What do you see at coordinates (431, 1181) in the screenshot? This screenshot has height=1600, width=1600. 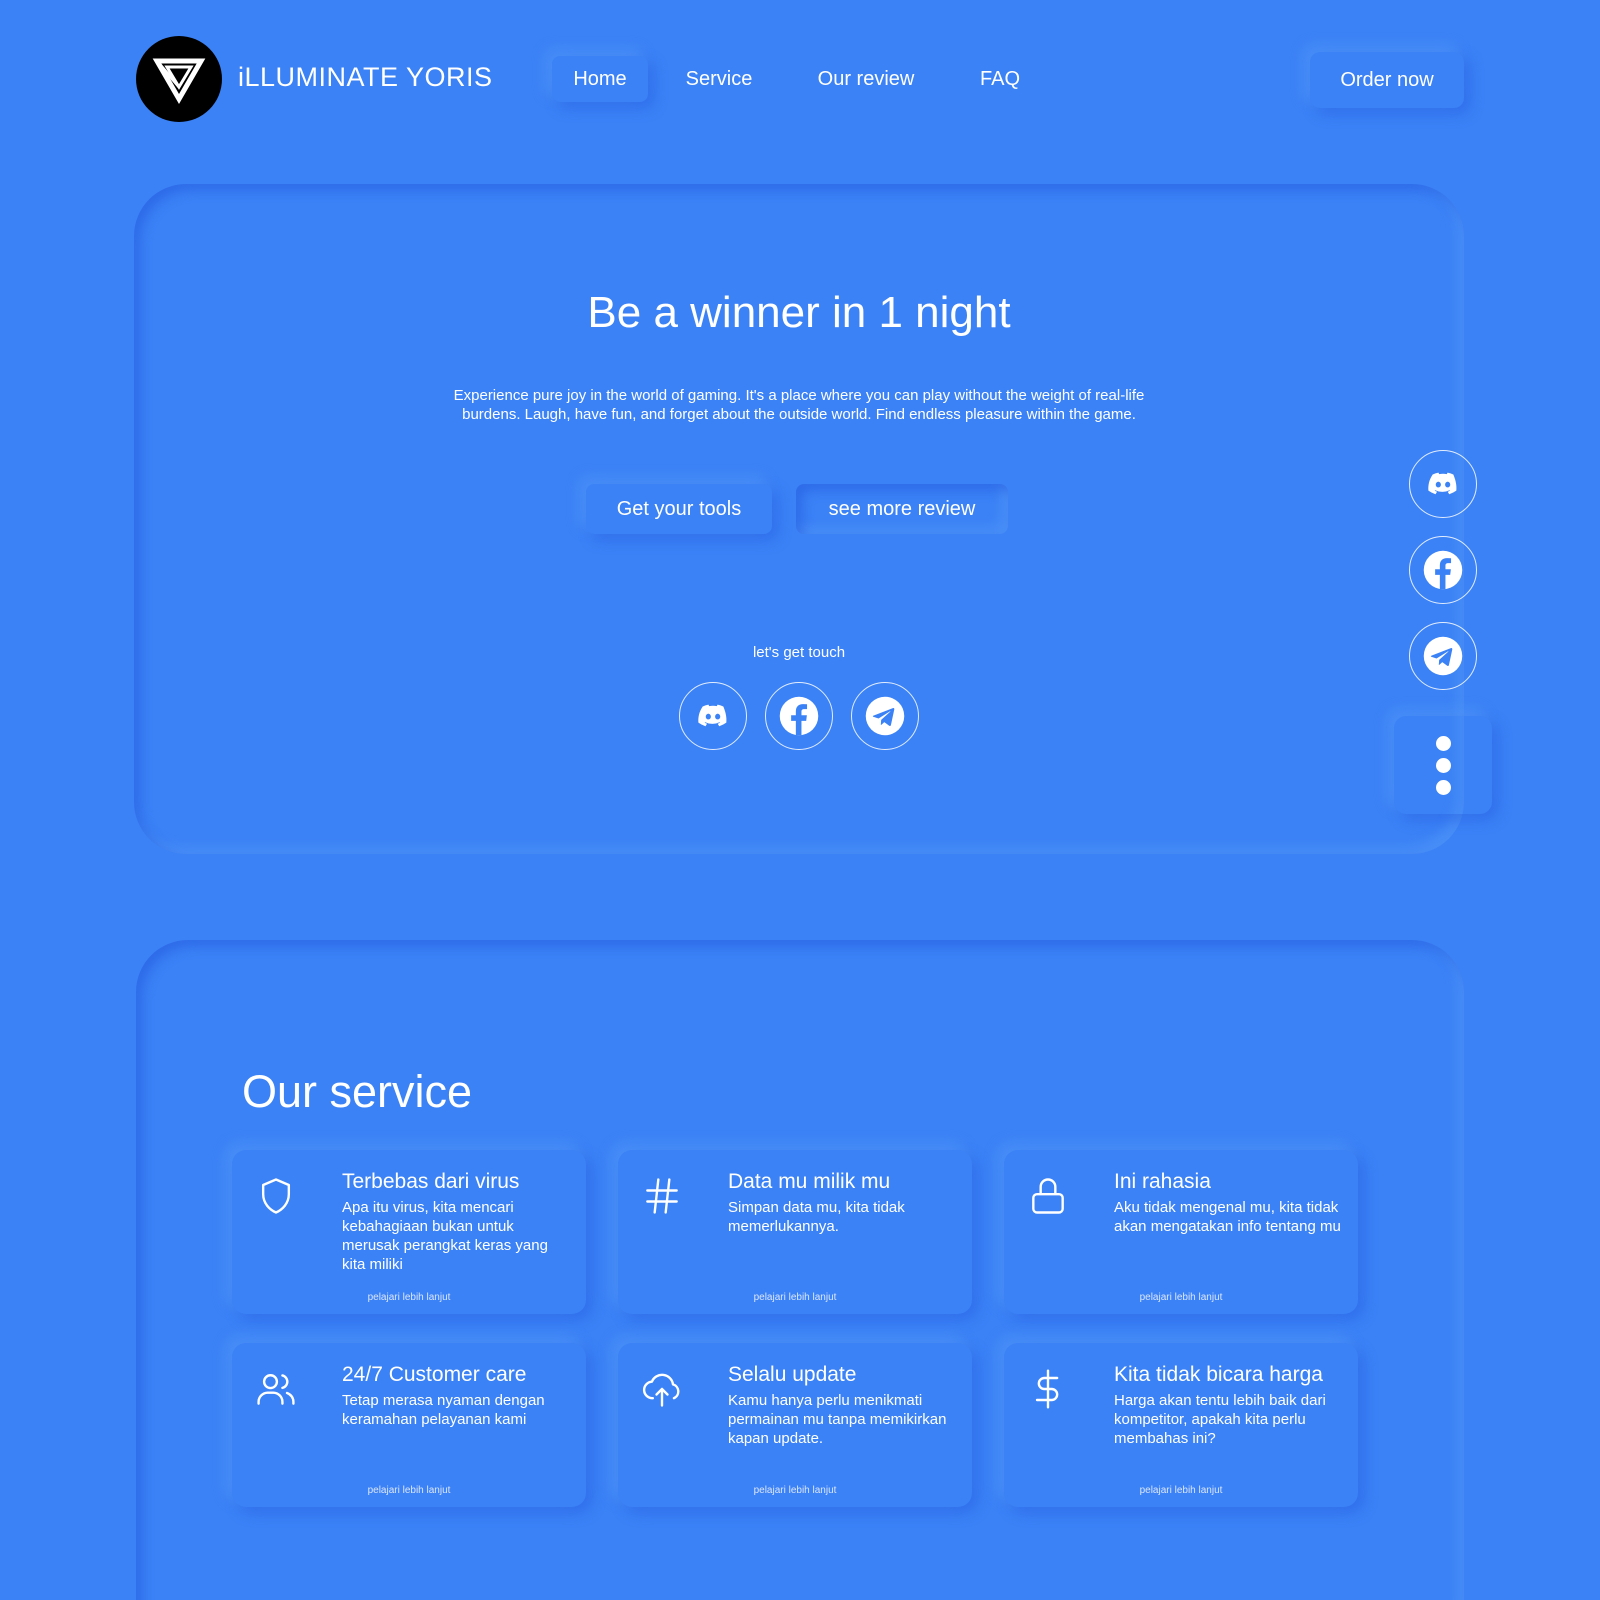 I see `service-card-title: Terbebas dari virus` at bounding box center [431, 1181].